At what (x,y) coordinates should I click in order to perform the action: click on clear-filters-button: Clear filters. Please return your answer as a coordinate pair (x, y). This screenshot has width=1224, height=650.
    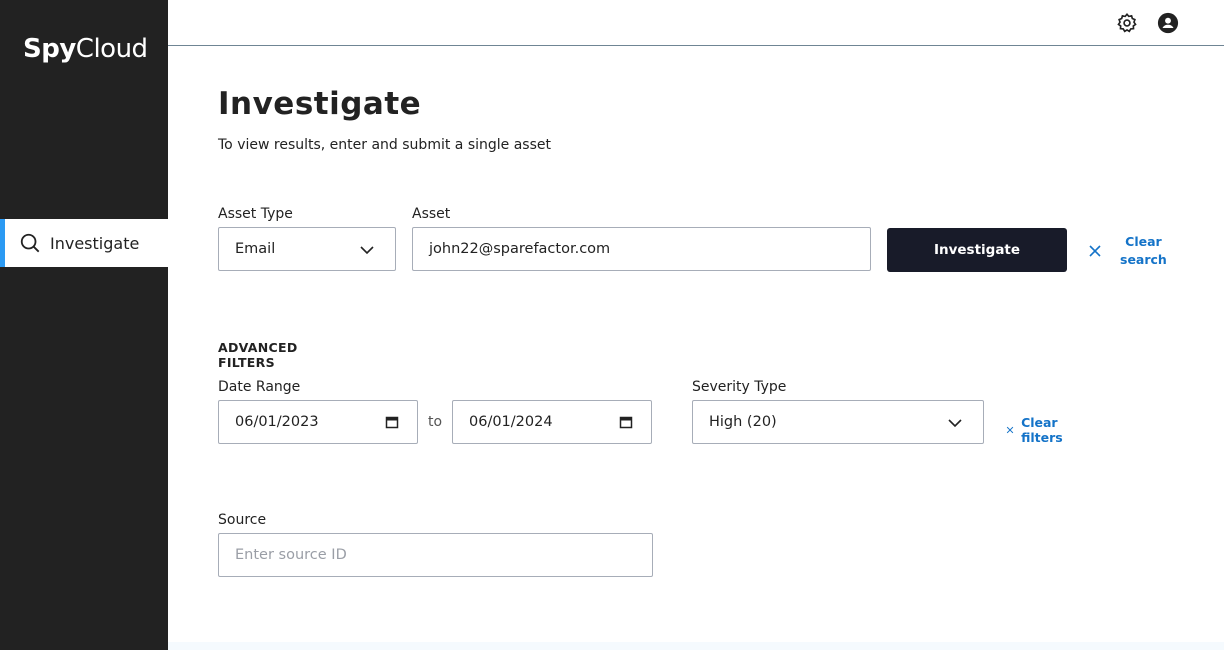
    Looking at the image, I should click on (1037, 430).